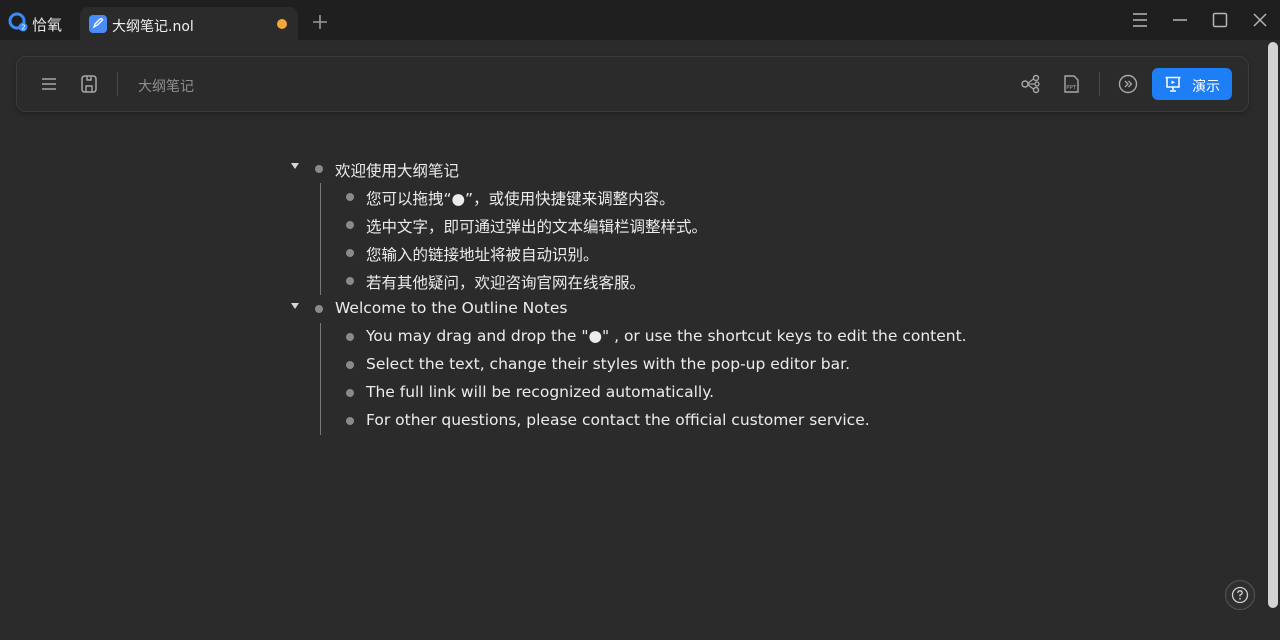 The width and height of the screenshot is (1280, 640). Describe the element at coordinates (482, 254) in the screenshot. I see `outline-child-text: 您输入的链接地址将被自动识别。` at that location.